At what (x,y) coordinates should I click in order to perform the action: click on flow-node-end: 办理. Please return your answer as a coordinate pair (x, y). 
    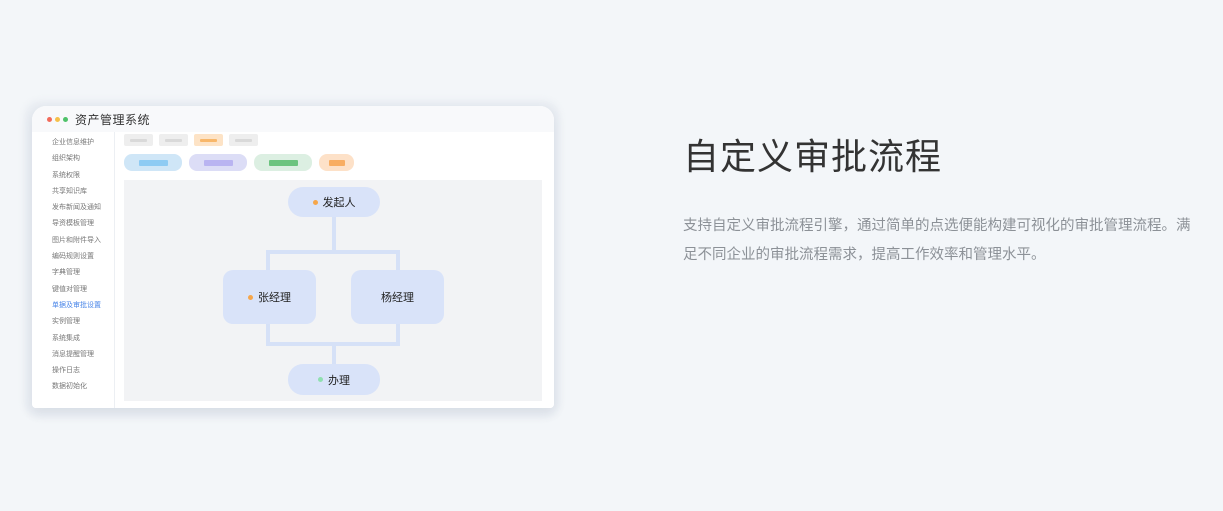
    Looking at the image, I should click on (334, 379).